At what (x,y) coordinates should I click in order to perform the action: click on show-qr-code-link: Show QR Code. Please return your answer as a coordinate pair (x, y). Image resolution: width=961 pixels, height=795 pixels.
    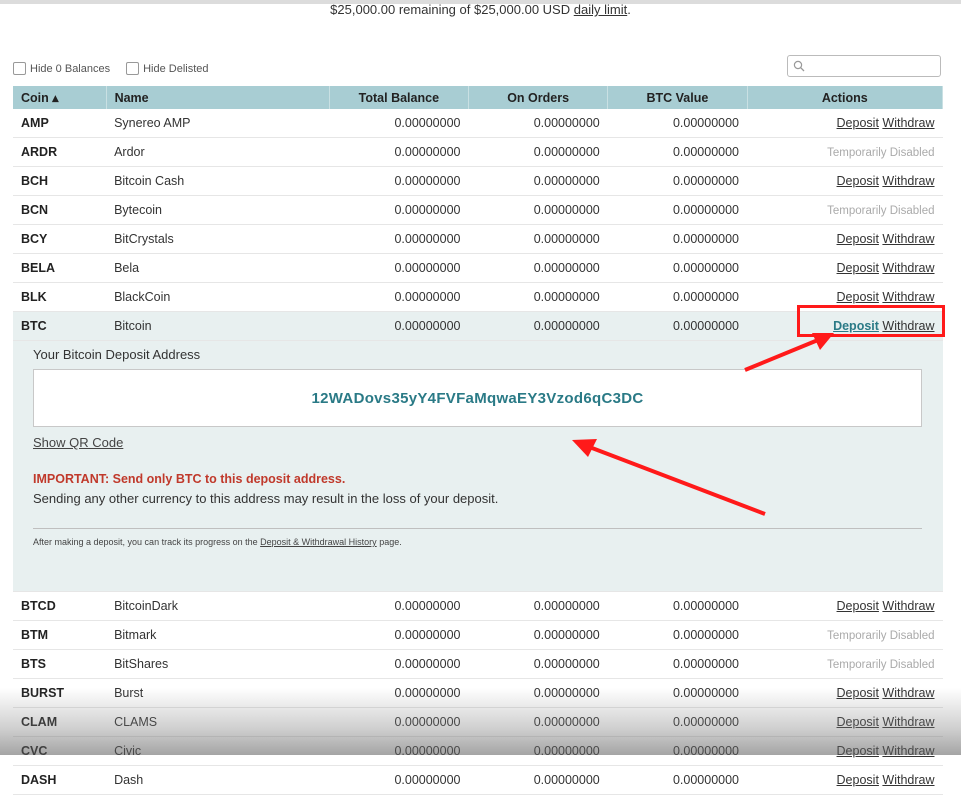
    Looking at the image, I should click on (78, 442).